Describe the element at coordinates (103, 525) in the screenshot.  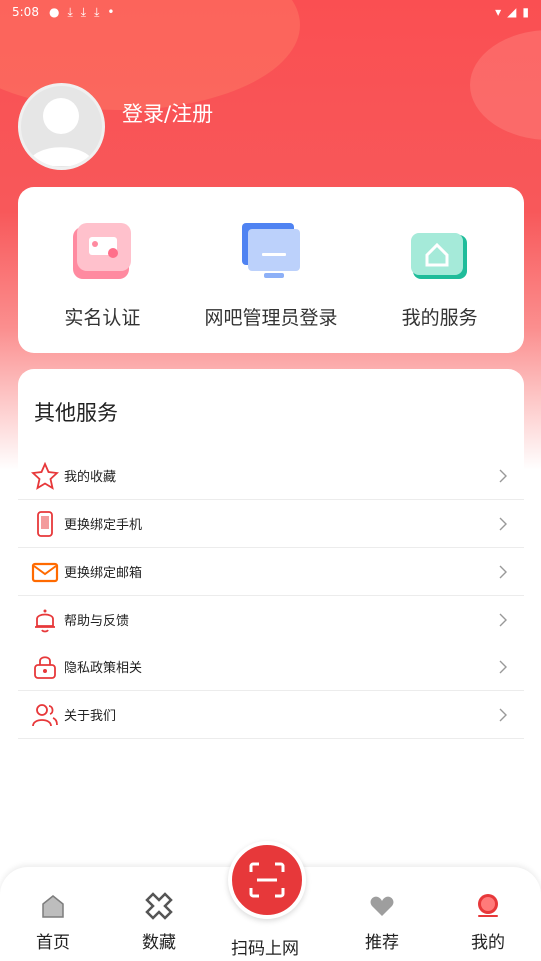
I see `list-item-label: 更换绑定手机` at that location.